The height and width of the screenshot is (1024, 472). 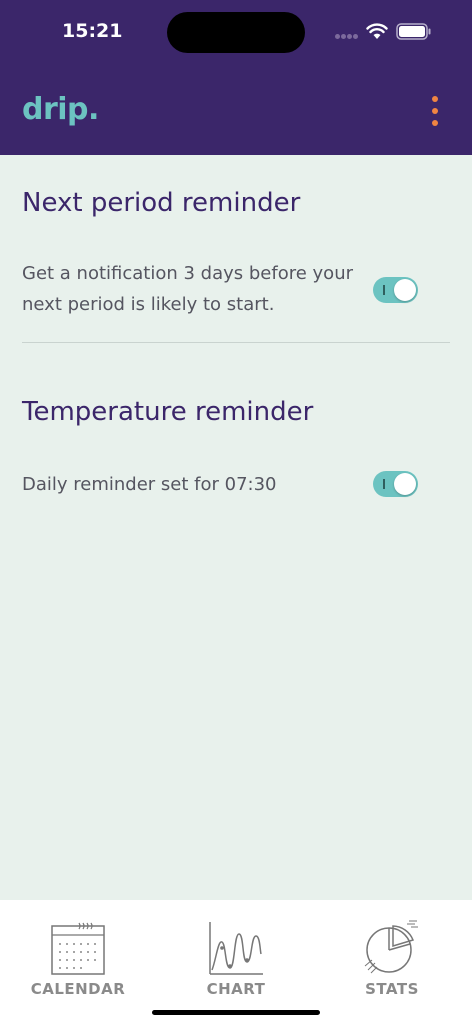 I want to click on temperature-reminder-text: Daily reminder set for 07:30, so click(x=149, y=484).